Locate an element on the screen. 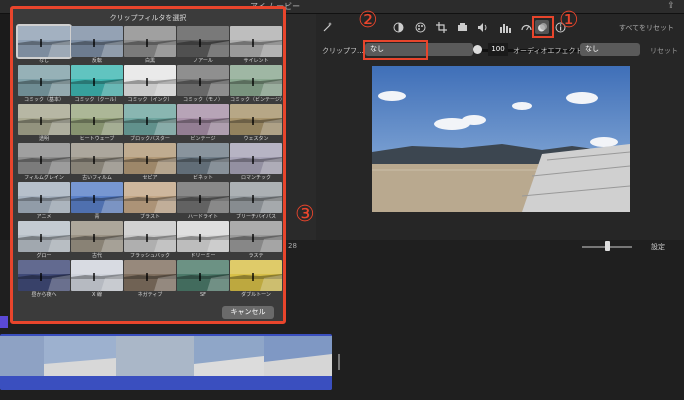 Image resolution: width=684 pixels, height=400 pixels. cancel-button: キャンセル is located at coordinates (248, 312).